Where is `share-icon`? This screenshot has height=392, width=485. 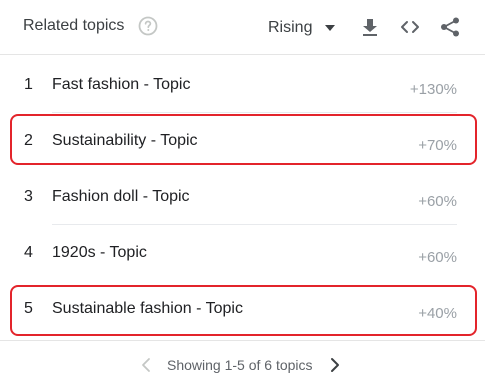
share-icon is located at coordinates (450, 27).